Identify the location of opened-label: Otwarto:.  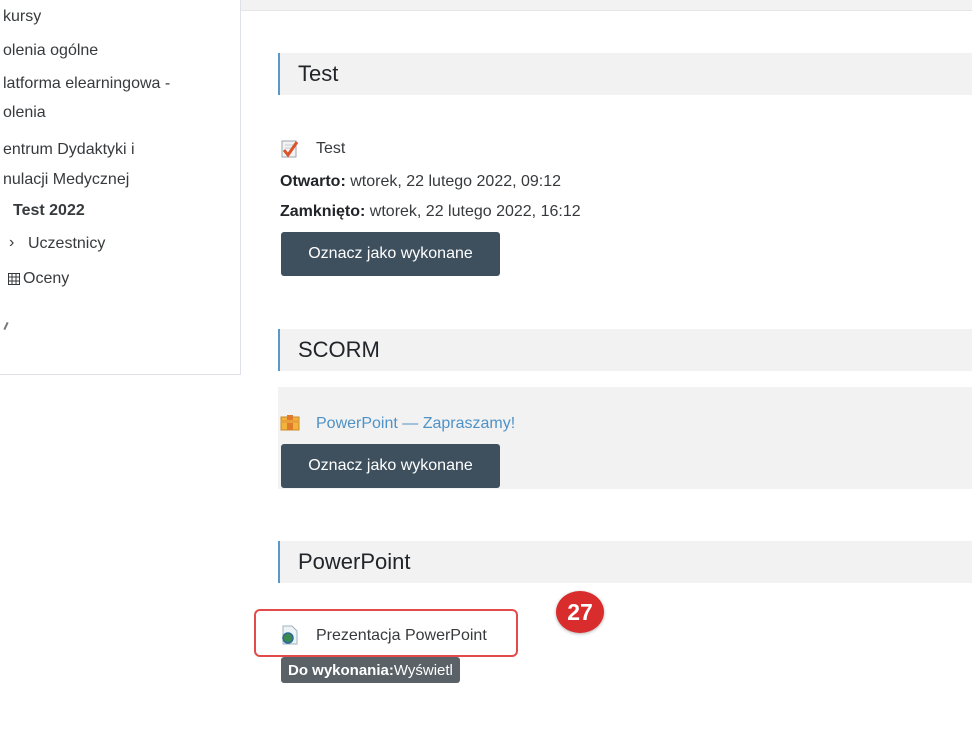
(313, 181).